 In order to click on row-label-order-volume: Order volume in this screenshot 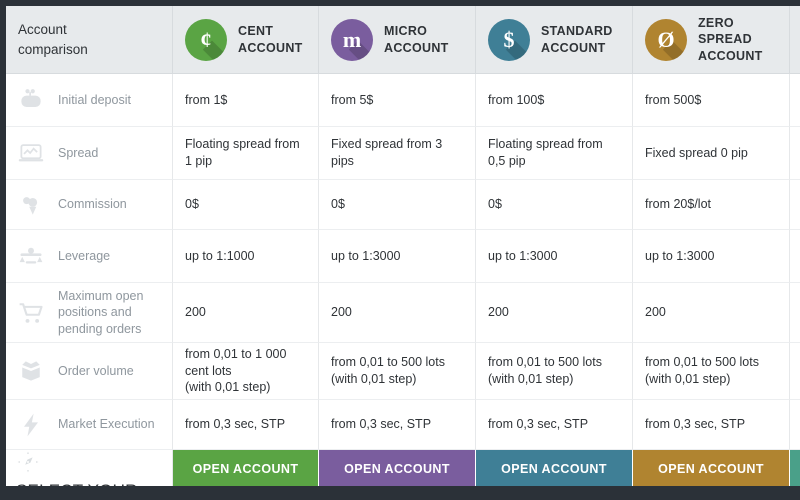, I will do `click(89, 371)`.